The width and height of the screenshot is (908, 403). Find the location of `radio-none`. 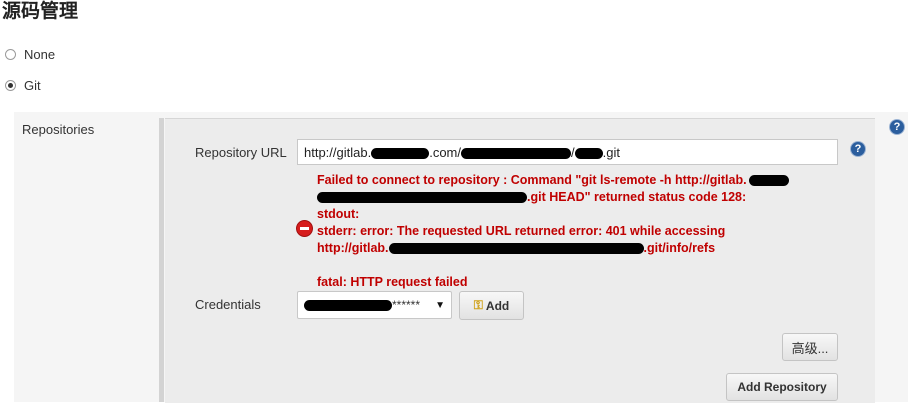

radio-none is located at coordinates (10, 54).